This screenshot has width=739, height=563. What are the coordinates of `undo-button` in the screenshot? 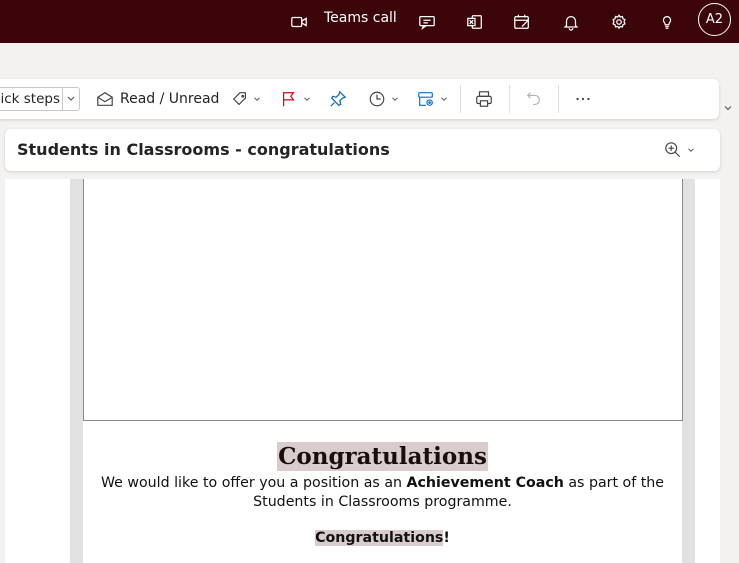 It's located at (534, 99).